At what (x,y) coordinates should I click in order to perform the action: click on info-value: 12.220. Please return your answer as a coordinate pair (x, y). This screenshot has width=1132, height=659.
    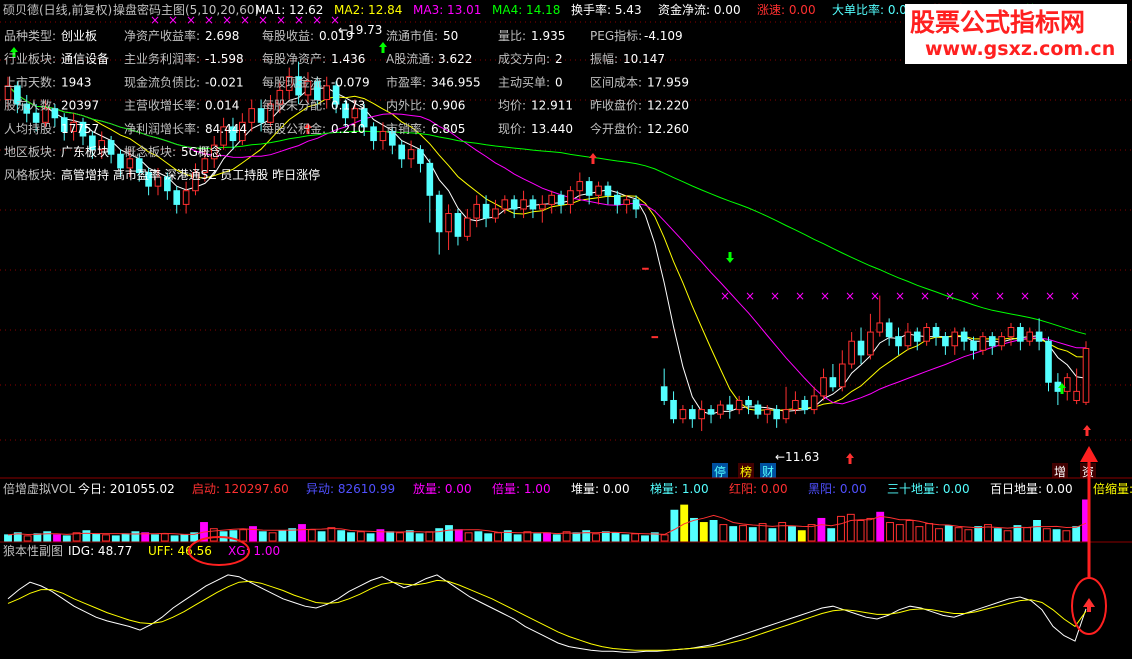
    Looking at the image, I should click on (668, 106).